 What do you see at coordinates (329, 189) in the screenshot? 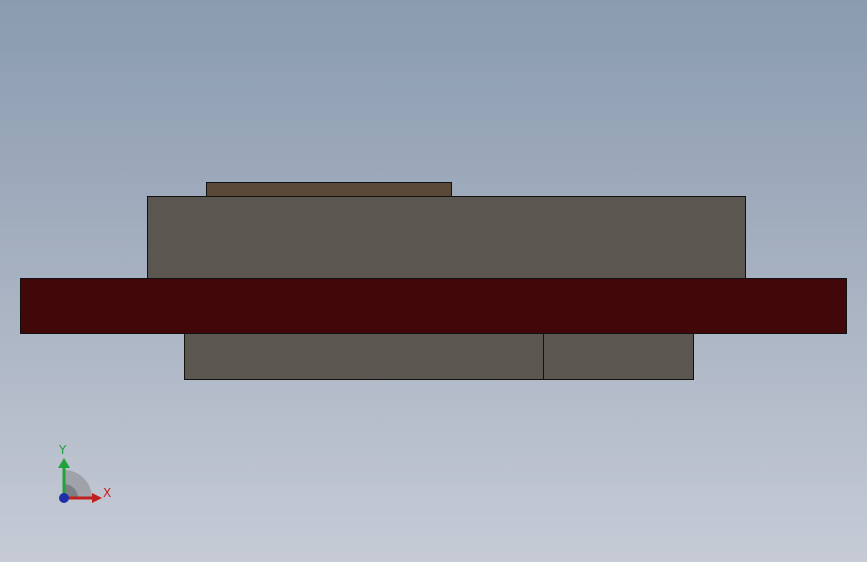
I see `top-plate-part` at bounding box center [329, 189].